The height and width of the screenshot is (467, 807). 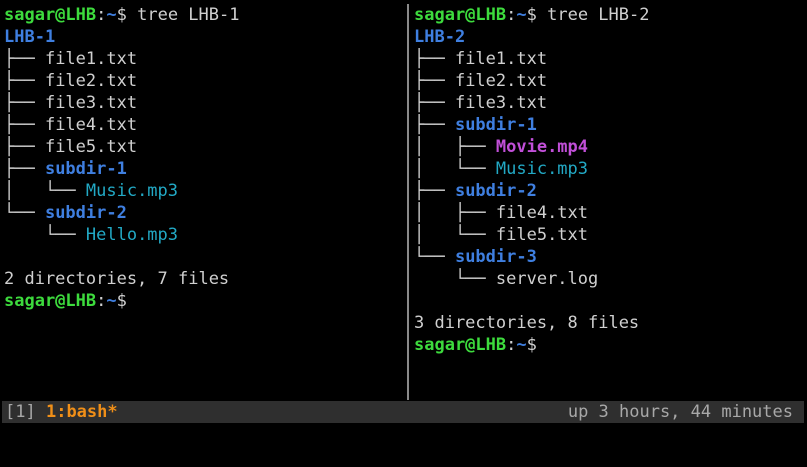 What do you see at coordinates (117, 279) in the screenshot?
I see `tree-summary: 2 directories, 7 files` at bounding box center [117, 279].